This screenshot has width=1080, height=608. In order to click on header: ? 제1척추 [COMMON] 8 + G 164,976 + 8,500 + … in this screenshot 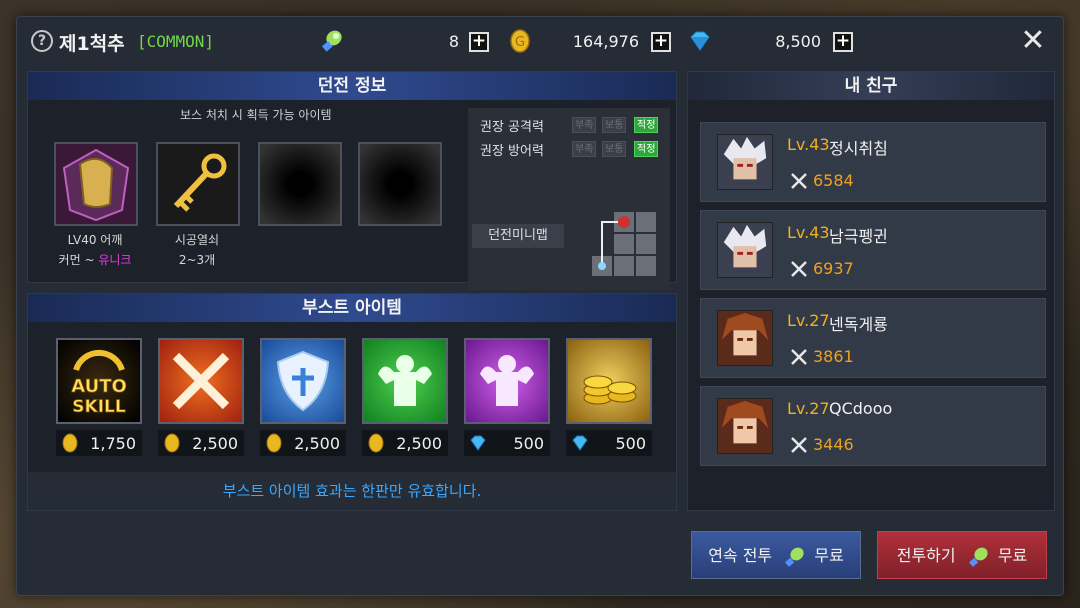, I will do `click(540, 42)`.